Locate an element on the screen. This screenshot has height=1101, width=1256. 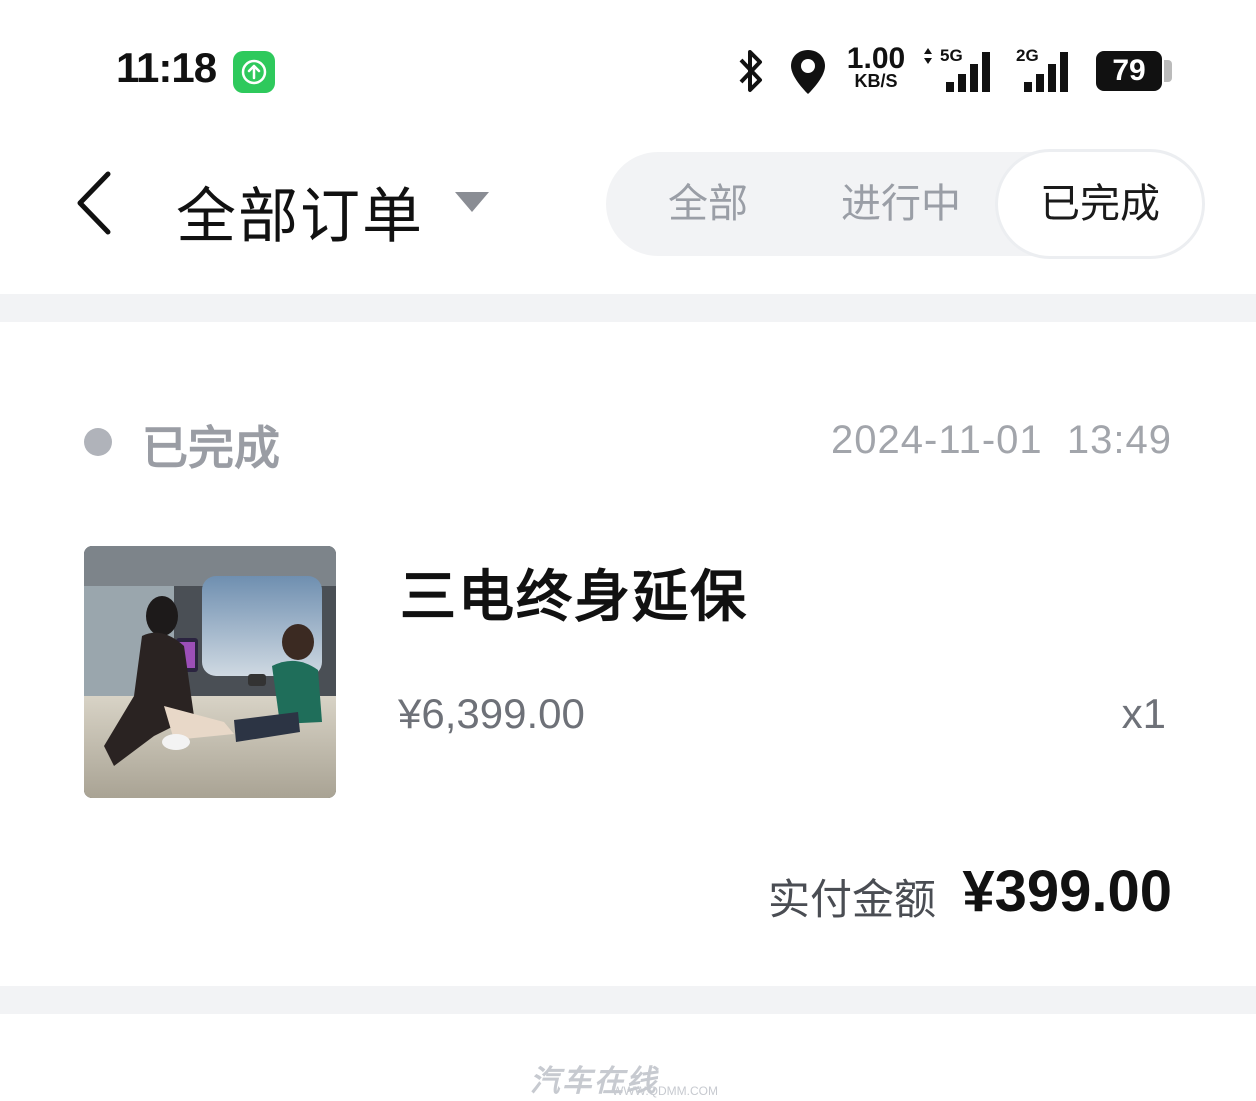
page-title: 全部订单 is located at coordinates (300, 211).